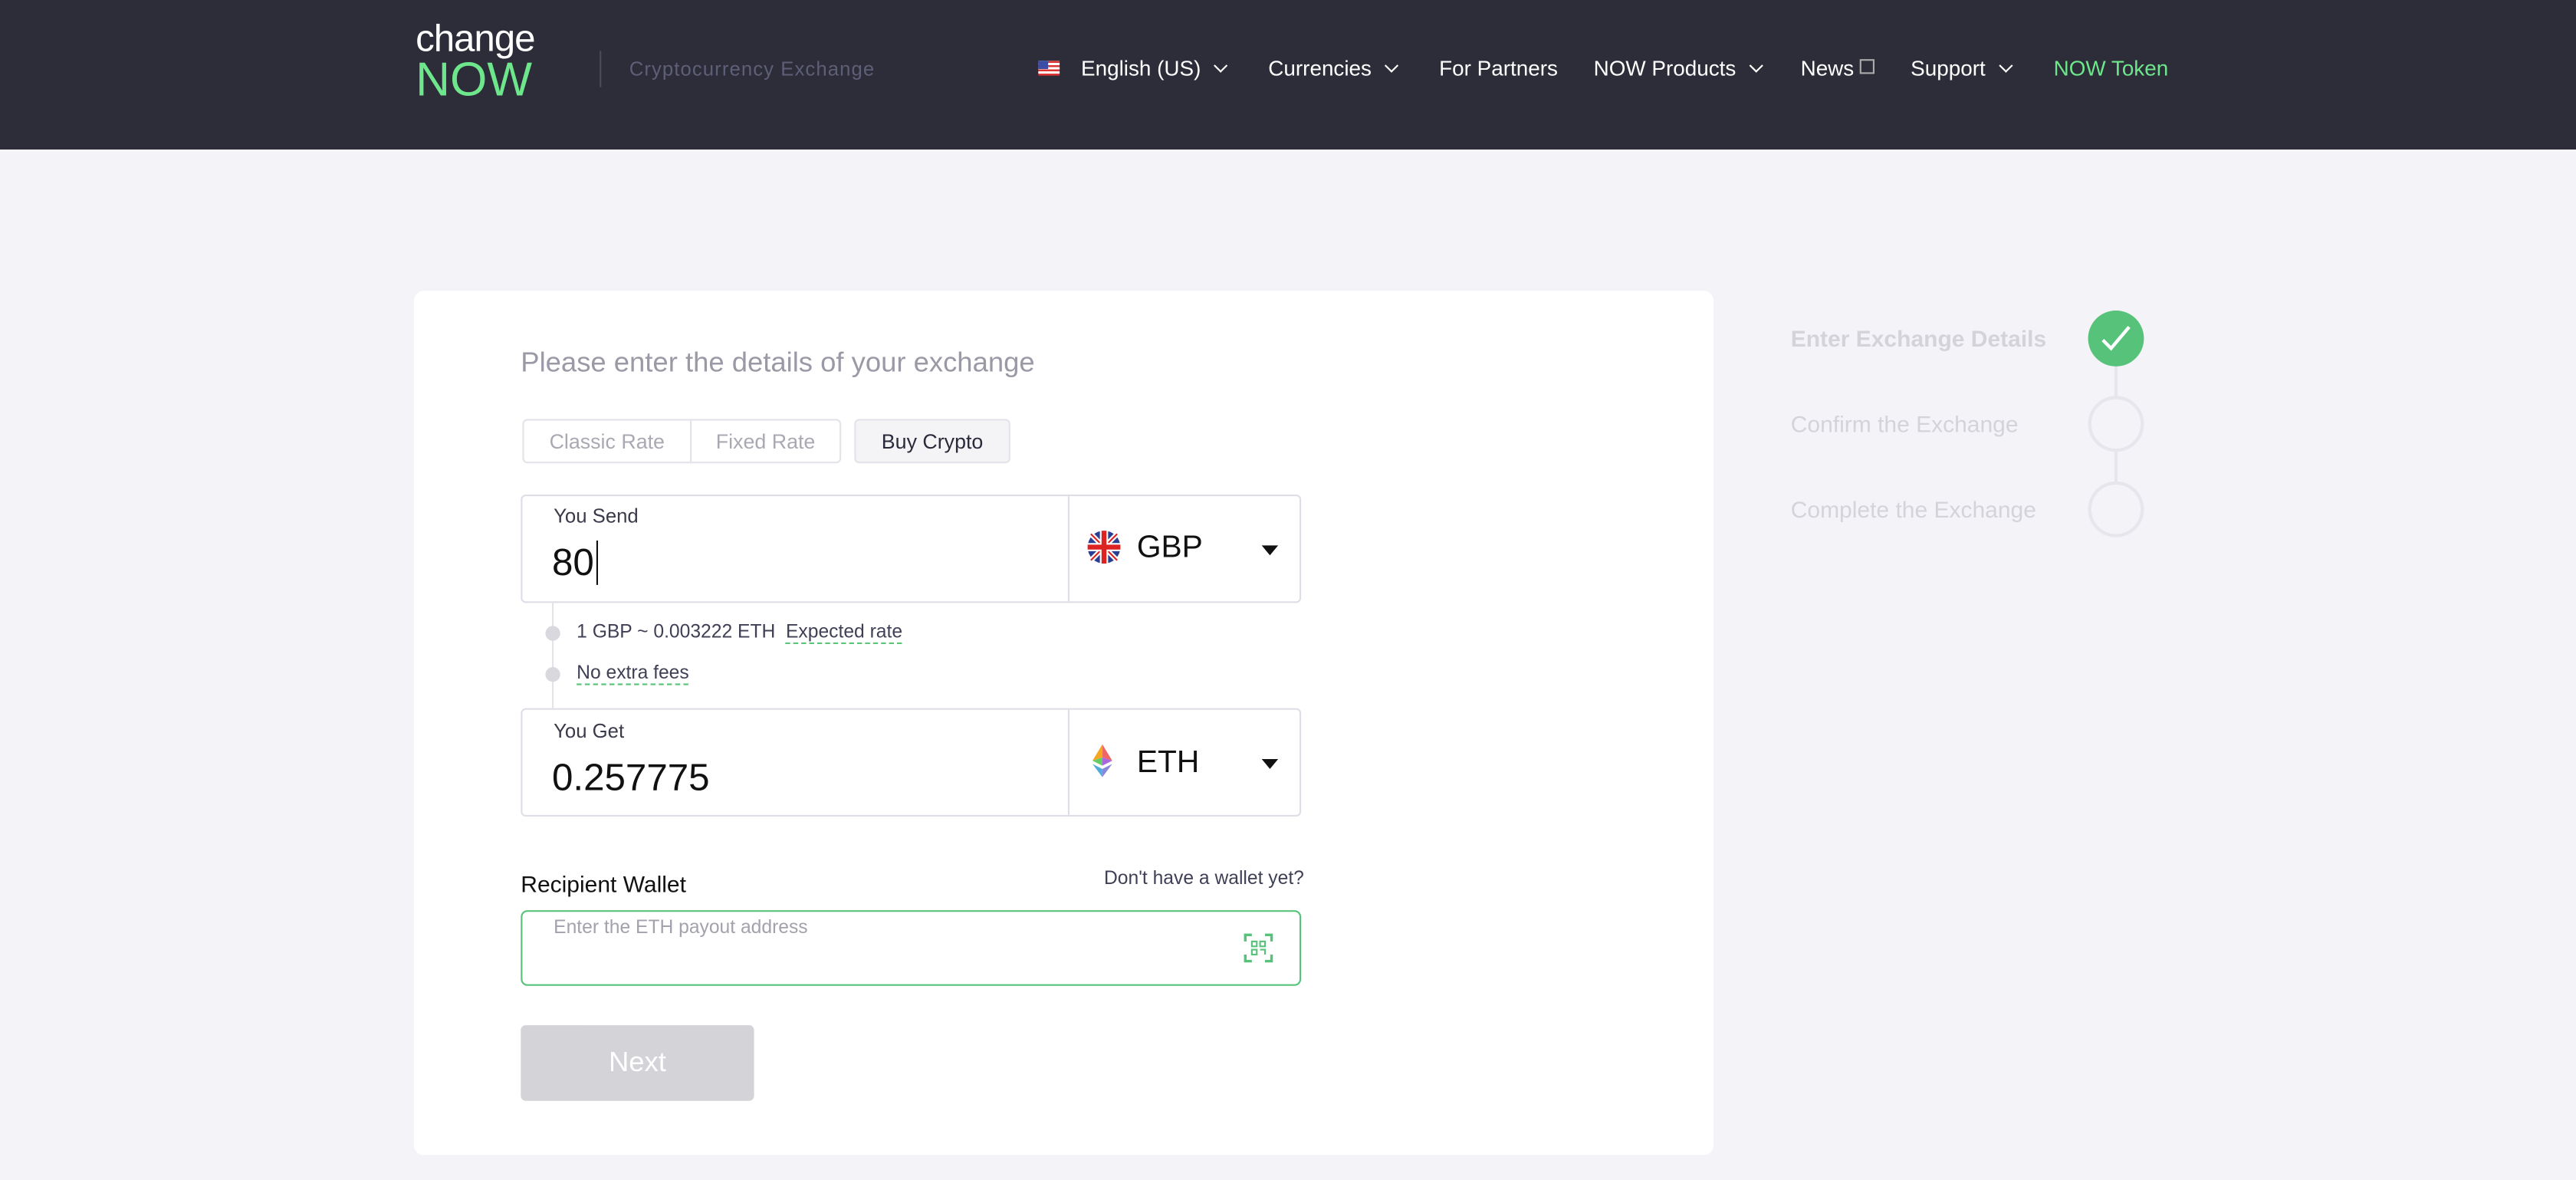 The image size is (2576, 1180). I want to click on expected-rate-link: Expected rate, so click(844, 633).